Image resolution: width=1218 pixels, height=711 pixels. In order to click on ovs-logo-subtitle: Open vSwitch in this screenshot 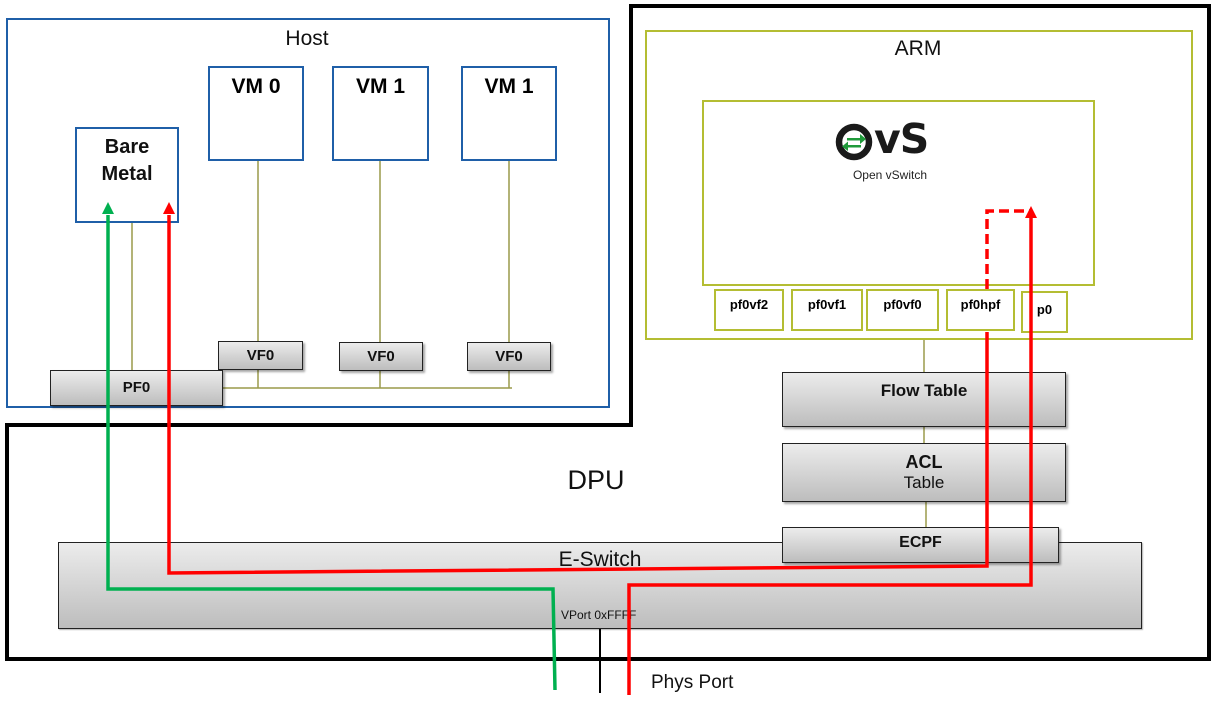, I will do `click(890, 175)`.